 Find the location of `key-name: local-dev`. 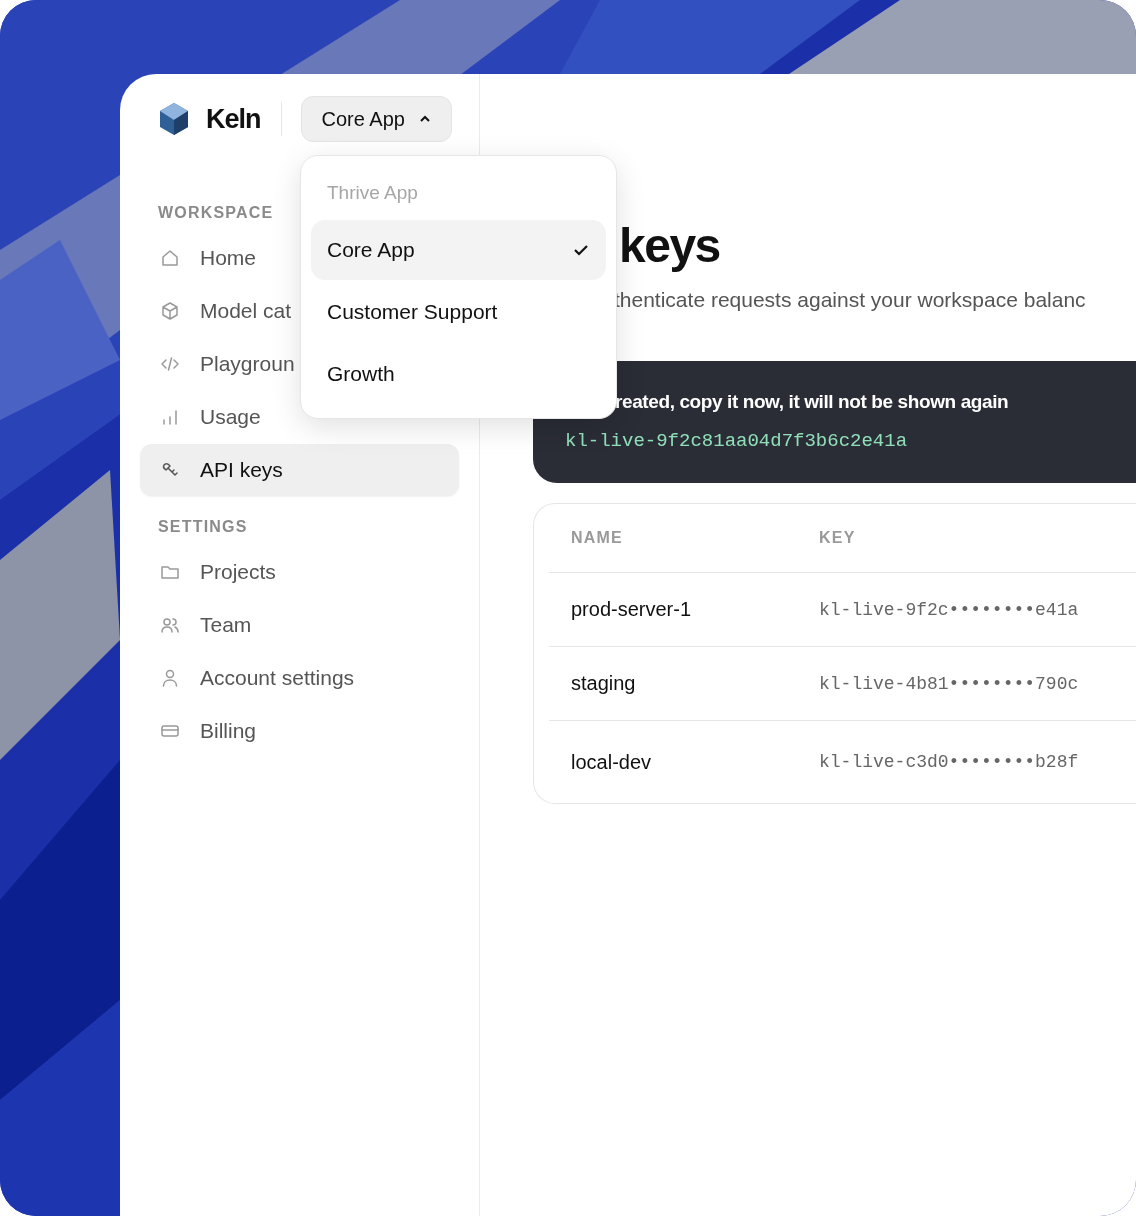

key-name: local-dev is located at coordinates (612, 762).